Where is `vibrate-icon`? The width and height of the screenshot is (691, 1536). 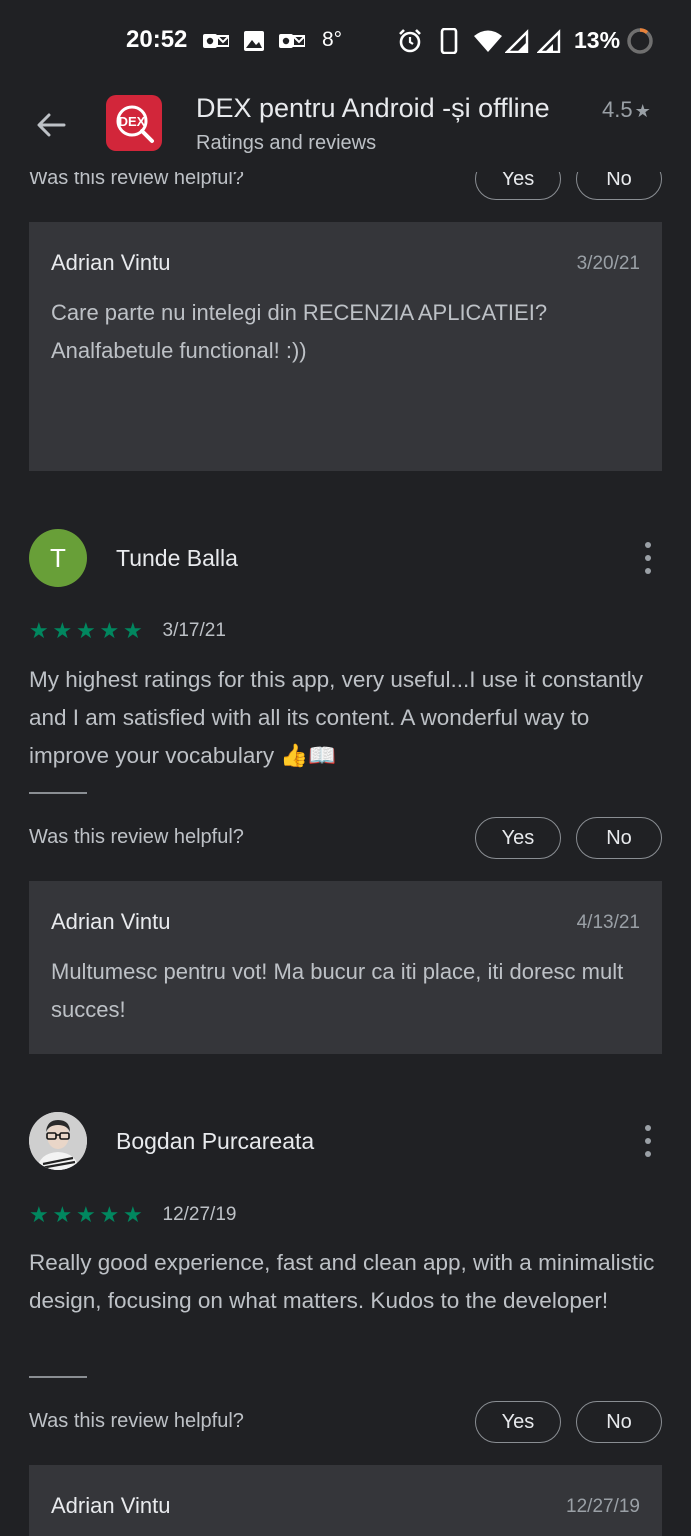
vibrate-icon is located at coordinates (449, 41).